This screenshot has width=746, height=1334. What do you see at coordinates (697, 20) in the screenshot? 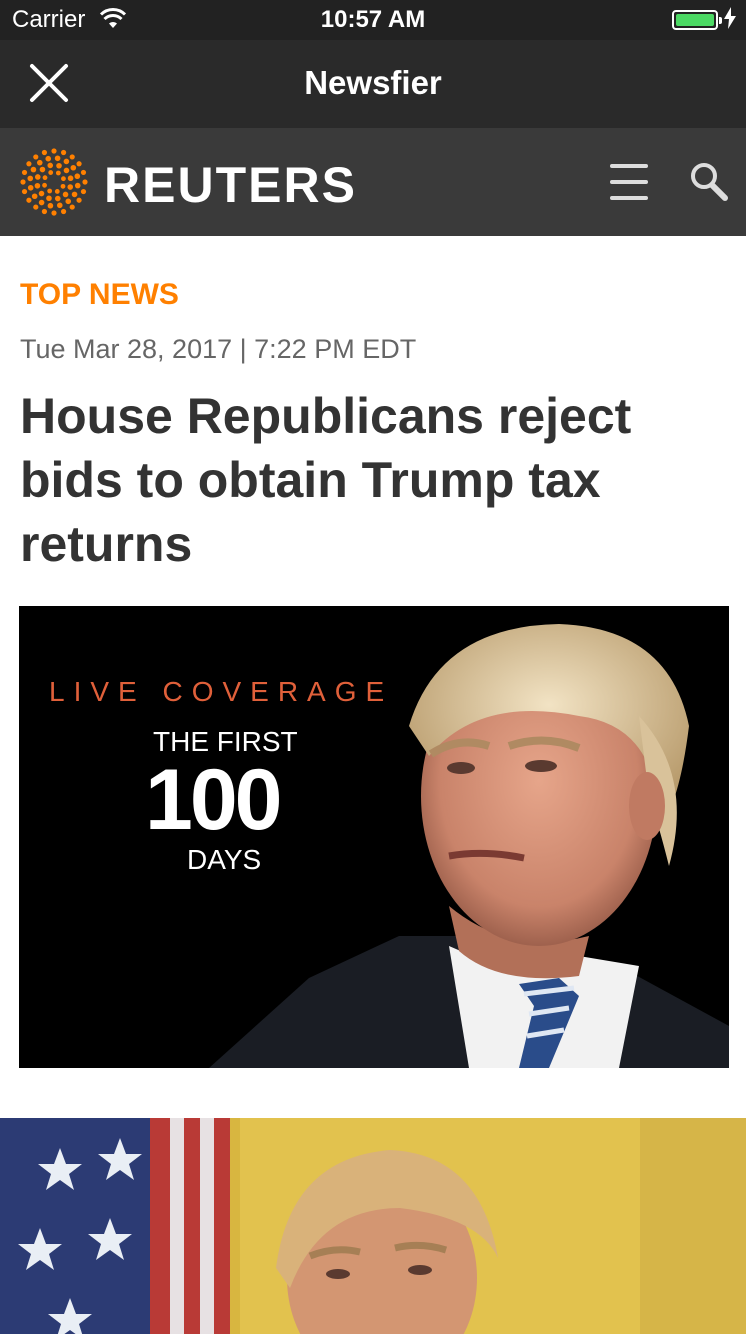
I see `battery-icon` at bounding box center [697, 20].